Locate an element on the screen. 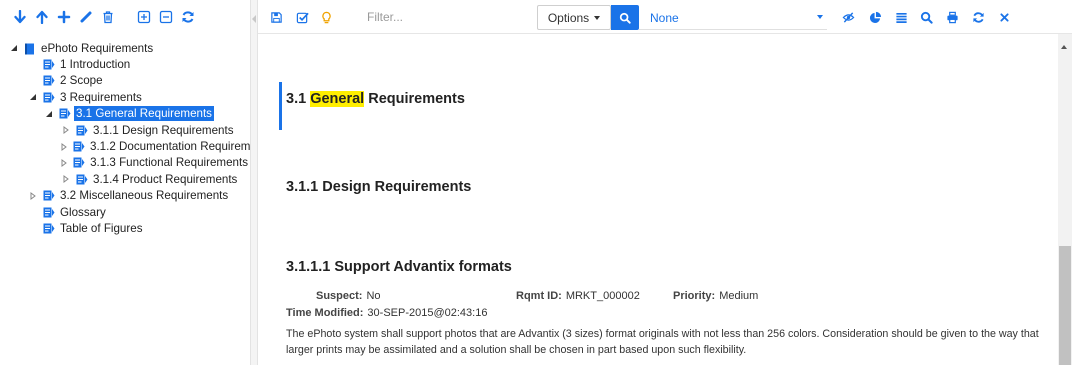  tree-item: ePhoto Requirements is located at coordinates (125, 48).